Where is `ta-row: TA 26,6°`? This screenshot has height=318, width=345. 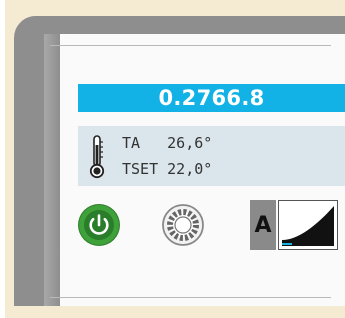 ta-row: TA 26,6° is located at coordinates (167, 143).